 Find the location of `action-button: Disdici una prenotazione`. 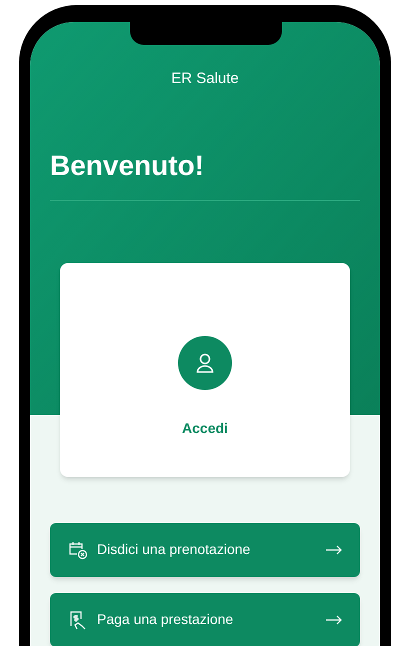

action-button: Disdici una prenotazione is located at coordinates (205, 549).